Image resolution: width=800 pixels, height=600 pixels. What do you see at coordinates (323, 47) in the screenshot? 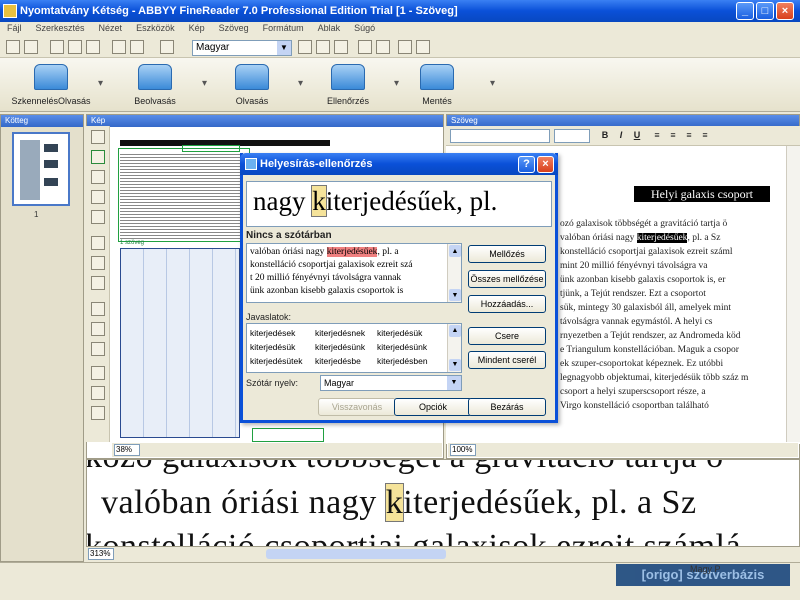
I see `layout-icon` at bounding box center [323, 47].